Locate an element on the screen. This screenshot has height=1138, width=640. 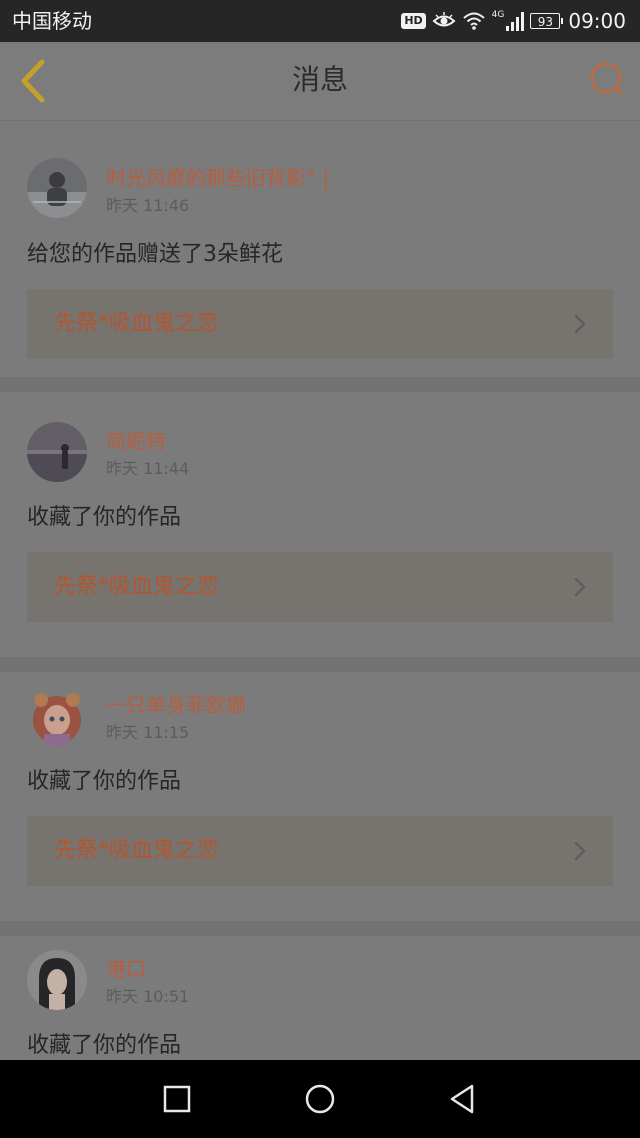
status-icons: HD 4G 93 09:00 is located at coordinates (513, 21).